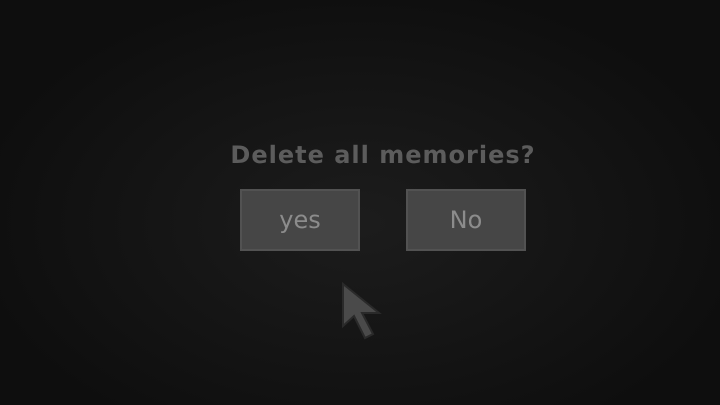 This screenshot has width=720, height=405. Describe the element at coordinates (300, 220) in the screenshot. I see `dialog-button: yes` at that location.